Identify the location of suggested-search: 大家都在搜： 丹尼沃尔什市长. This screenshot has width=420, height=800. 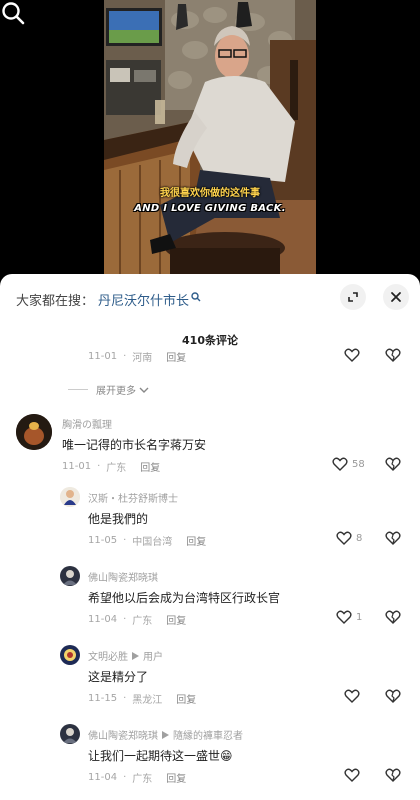
(108, 299).